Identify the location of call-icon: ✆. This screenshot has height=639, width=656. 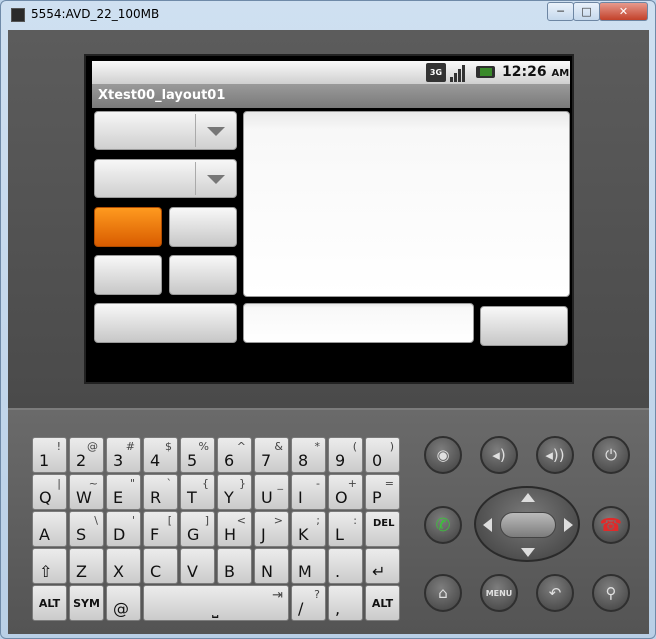
(443, 525).